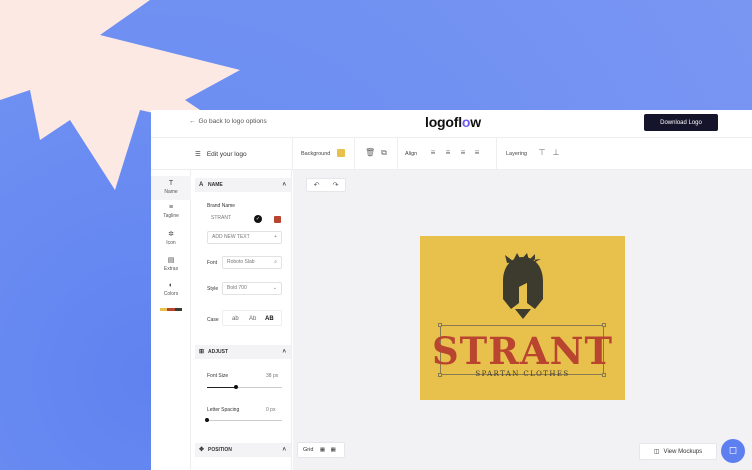 The image size is (752, 470). Describe the element at coordinates (258, 219) in the screenshot. I see `confirm-icon: ✓` at that location.